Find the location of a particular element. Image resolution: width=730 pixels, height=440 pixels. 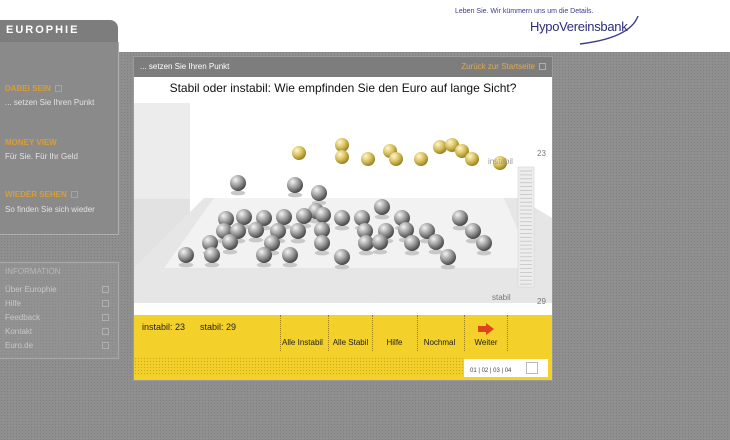

breadcrumb: ... setzen Sie Ihren Punkt is located at coordinates (185, 66).